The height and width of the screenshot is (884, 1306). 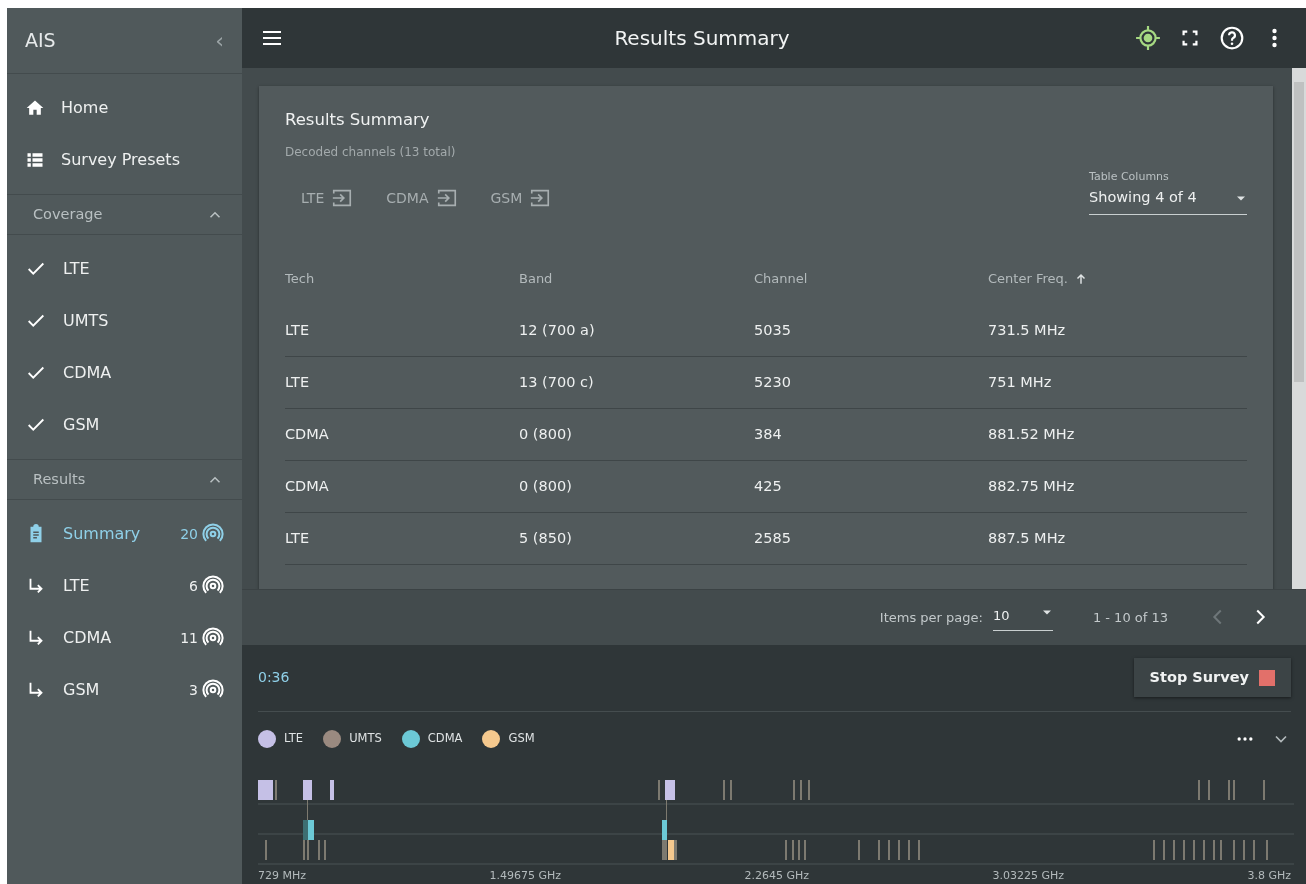 What do you see at coordinates (1129, 176) in the screenshot?
I see `field-label: Table Columns` at bounding box center [1129, 176].